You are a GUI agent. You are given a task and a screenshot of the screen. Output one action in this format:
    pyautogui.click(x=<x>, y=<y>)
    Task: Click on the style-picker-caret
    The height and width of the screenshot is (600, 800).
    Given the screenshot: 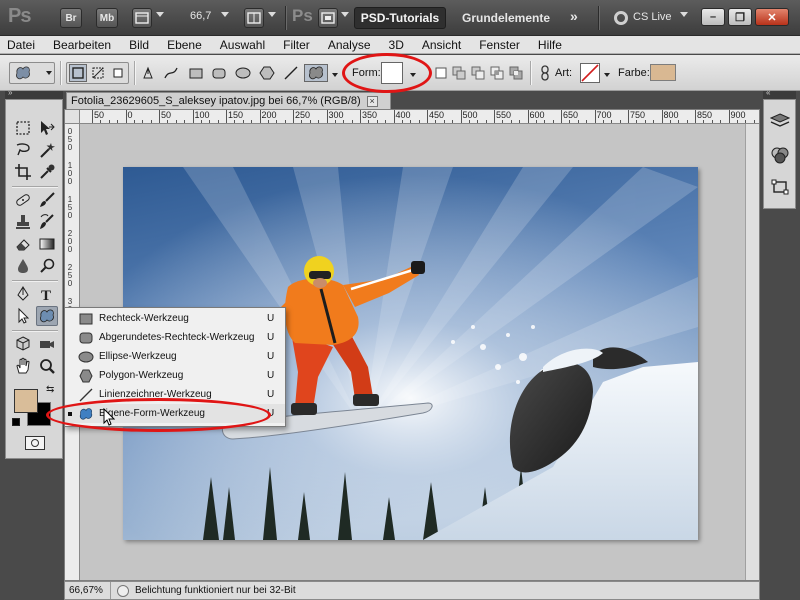 What is the action you would take?
    pyautogui.click(x=607, y=75)
    